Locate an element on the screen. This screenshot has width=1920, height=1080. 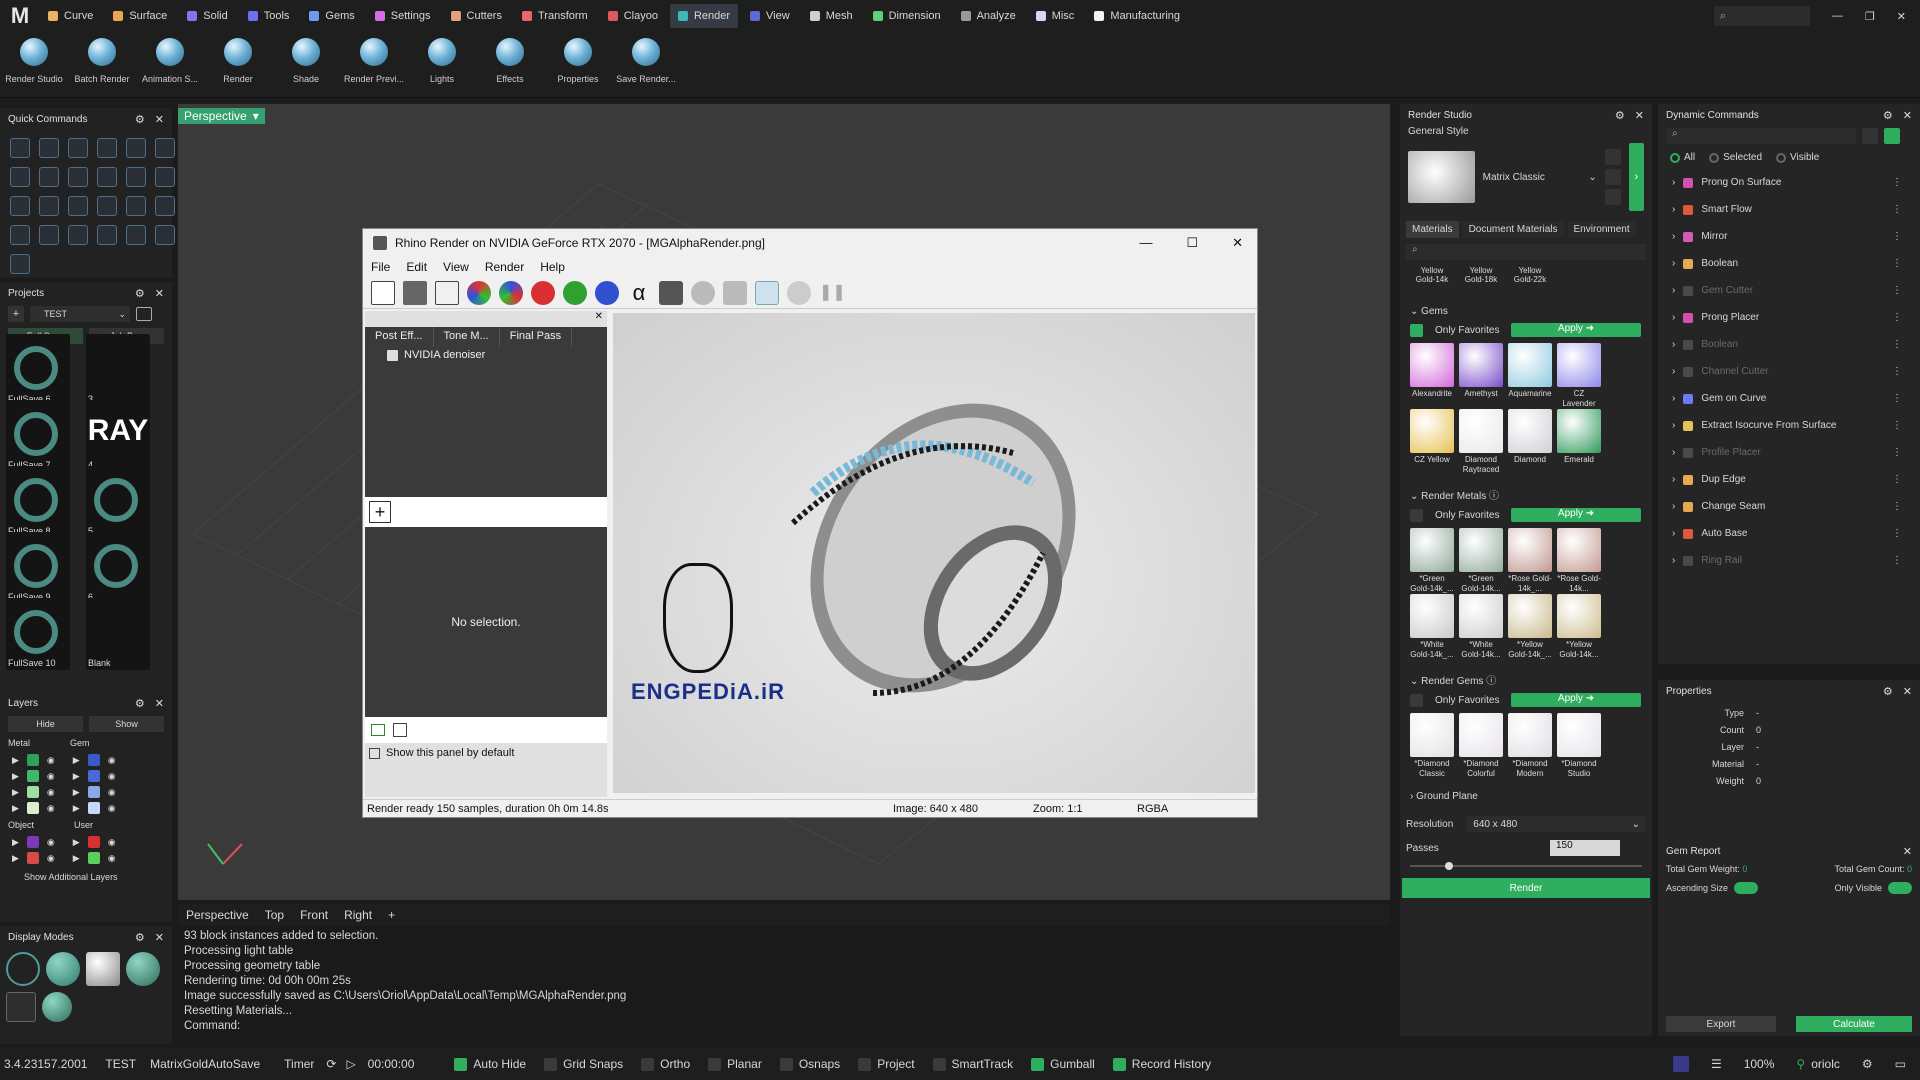
viewport-tab-front: Front is located at coordinates (314, 915).